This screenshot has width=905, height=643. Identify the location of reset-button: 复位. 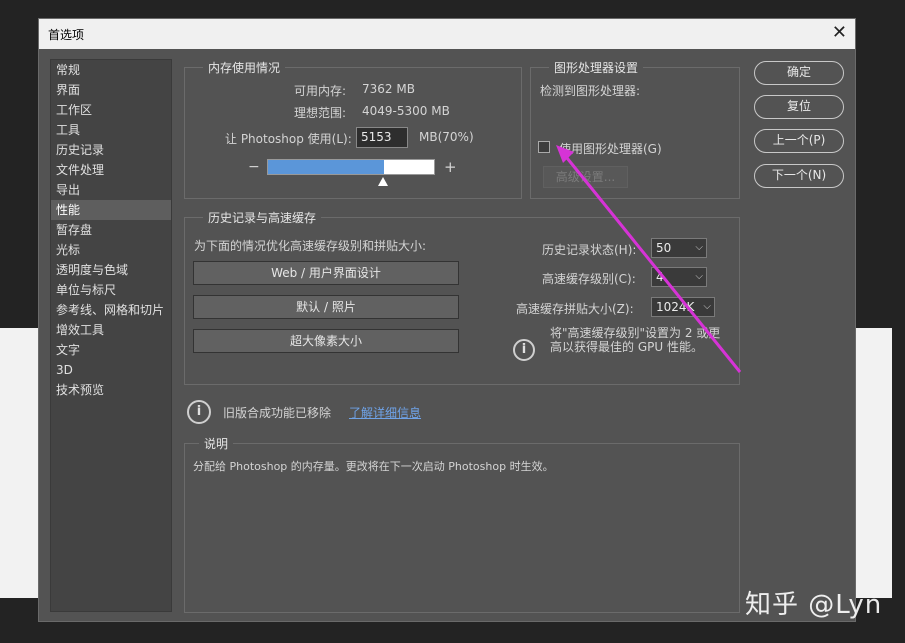
(799, 107).